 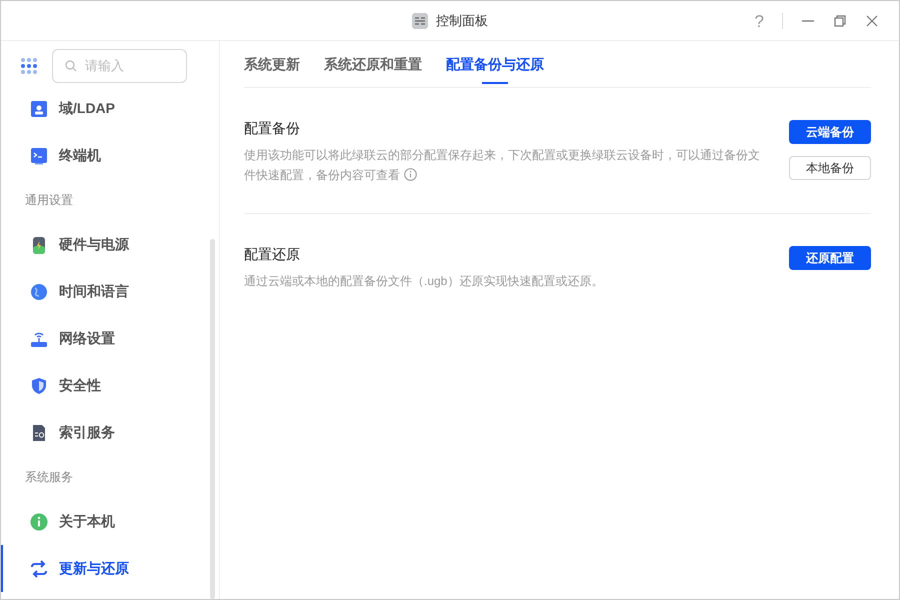 What do you see at coordinates (125, 66) in the screenshot?
I see `search-input: 请输入` at bounding box center [125, 66].